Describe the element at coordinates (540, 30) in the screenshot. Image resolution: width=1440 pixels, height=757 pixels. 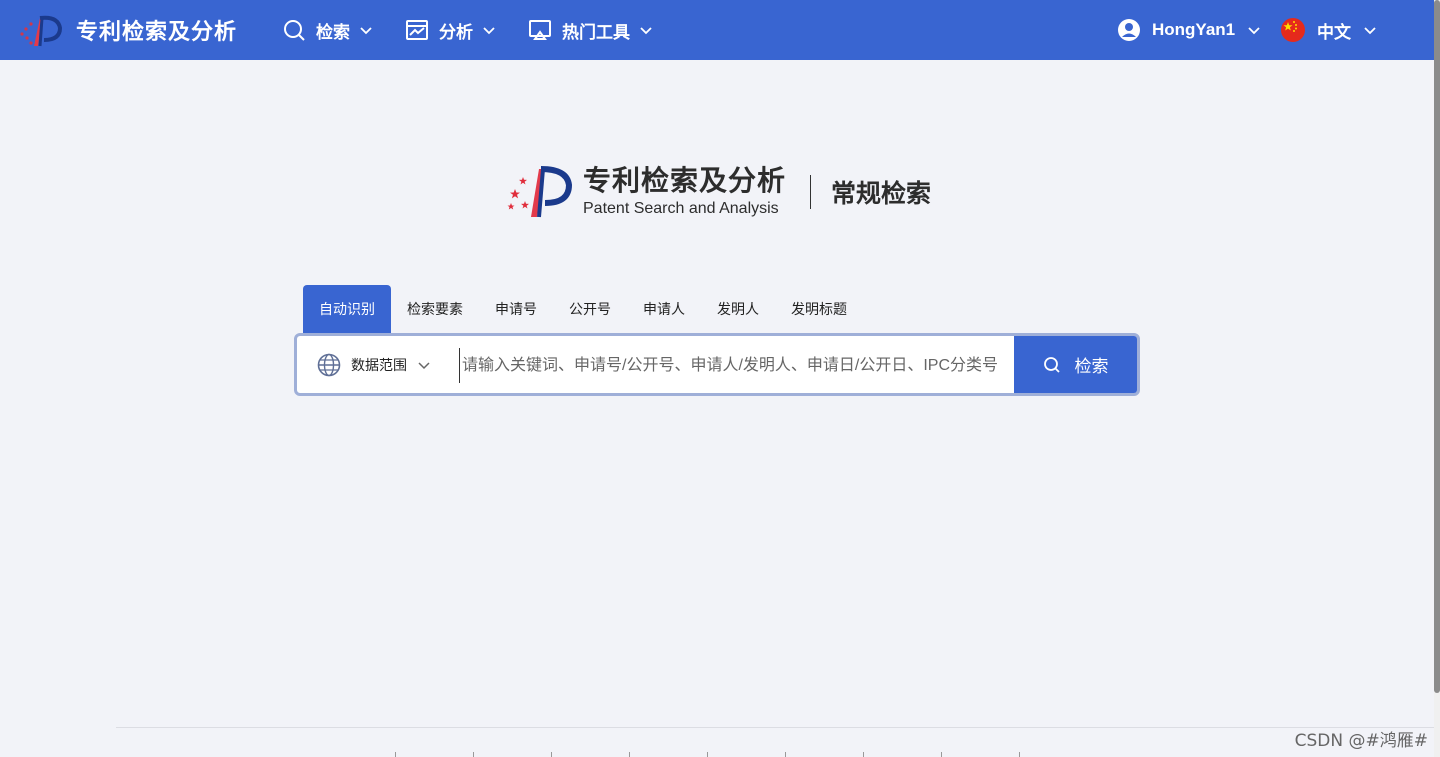
I see `monitor-icon` at that location.